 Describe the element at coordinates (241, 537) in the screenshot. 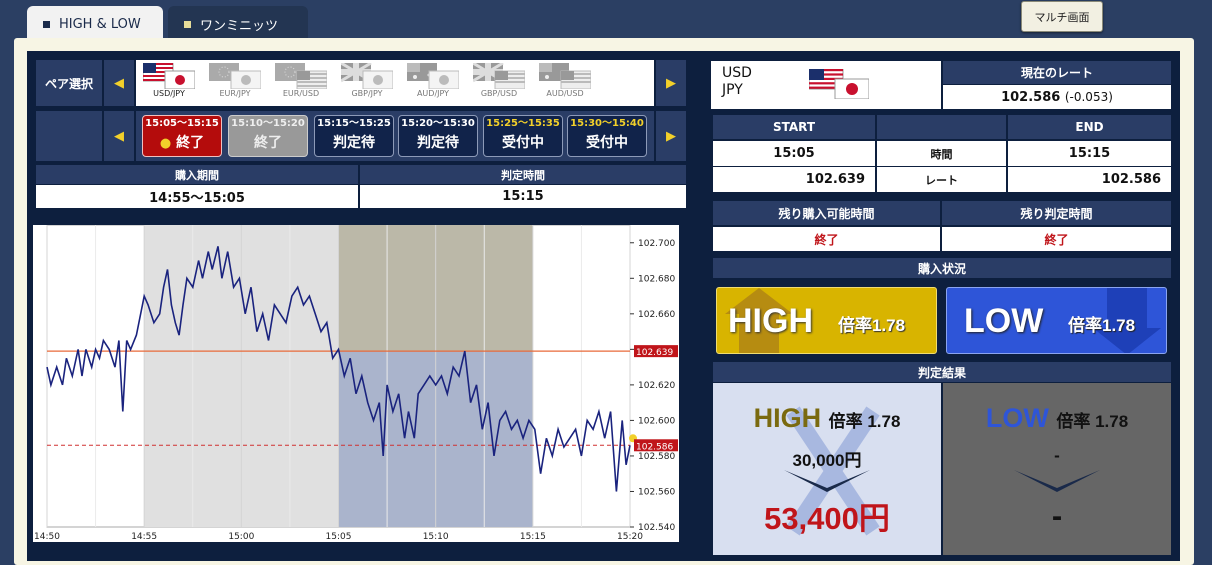

I see `x-tick-label: 15:00` at that location.